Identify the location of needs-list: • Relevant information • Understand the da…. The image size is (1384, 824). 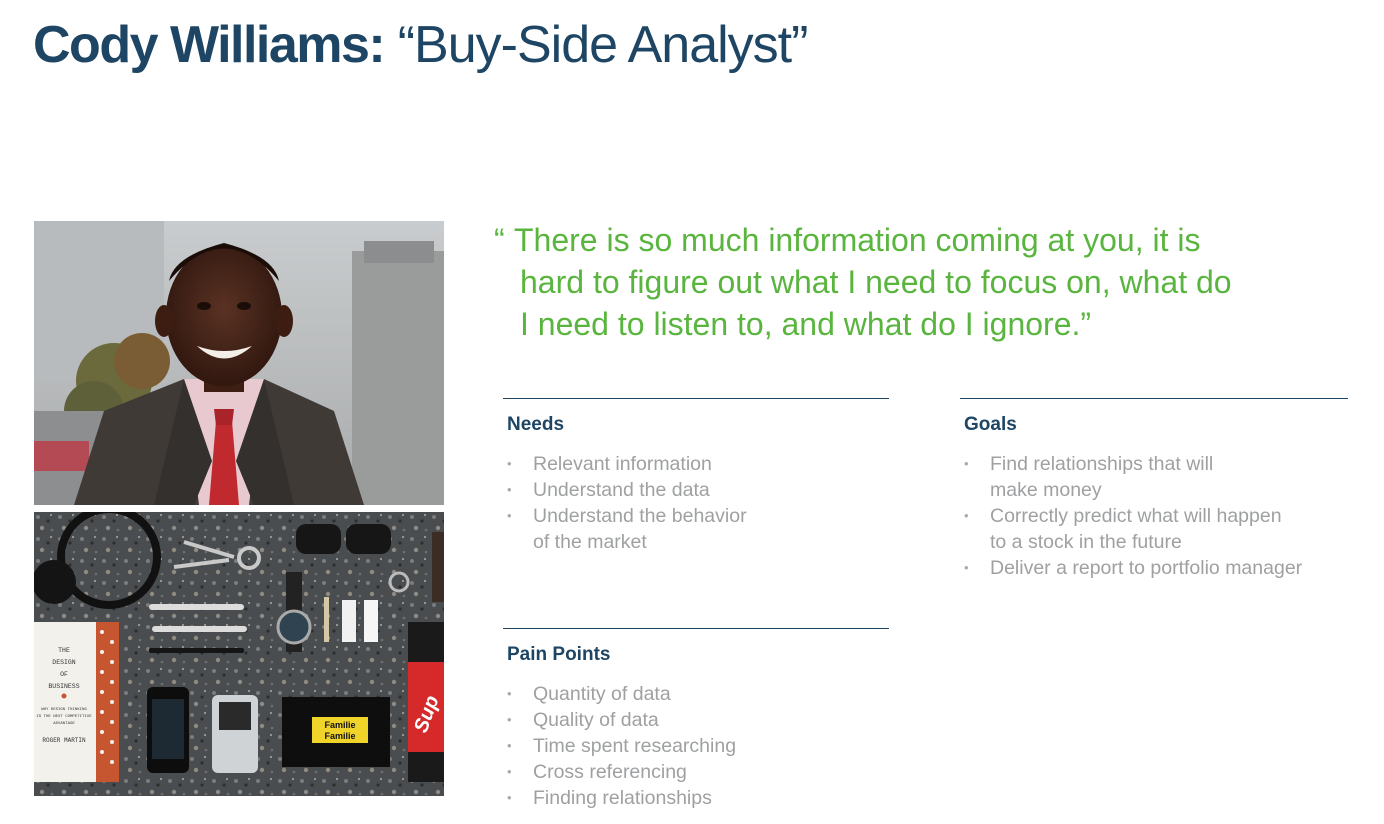
(696, 503).